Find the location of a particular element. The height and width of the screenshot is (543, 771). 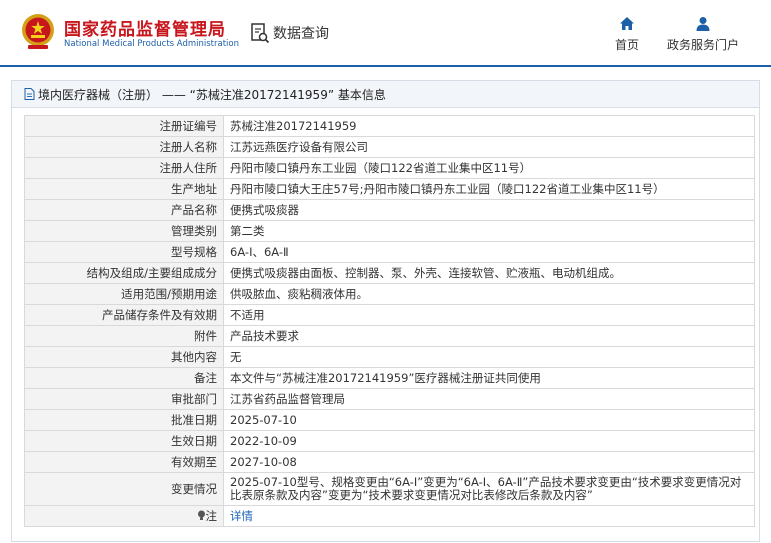

document-search-icon is located at coordinates (260, 33).